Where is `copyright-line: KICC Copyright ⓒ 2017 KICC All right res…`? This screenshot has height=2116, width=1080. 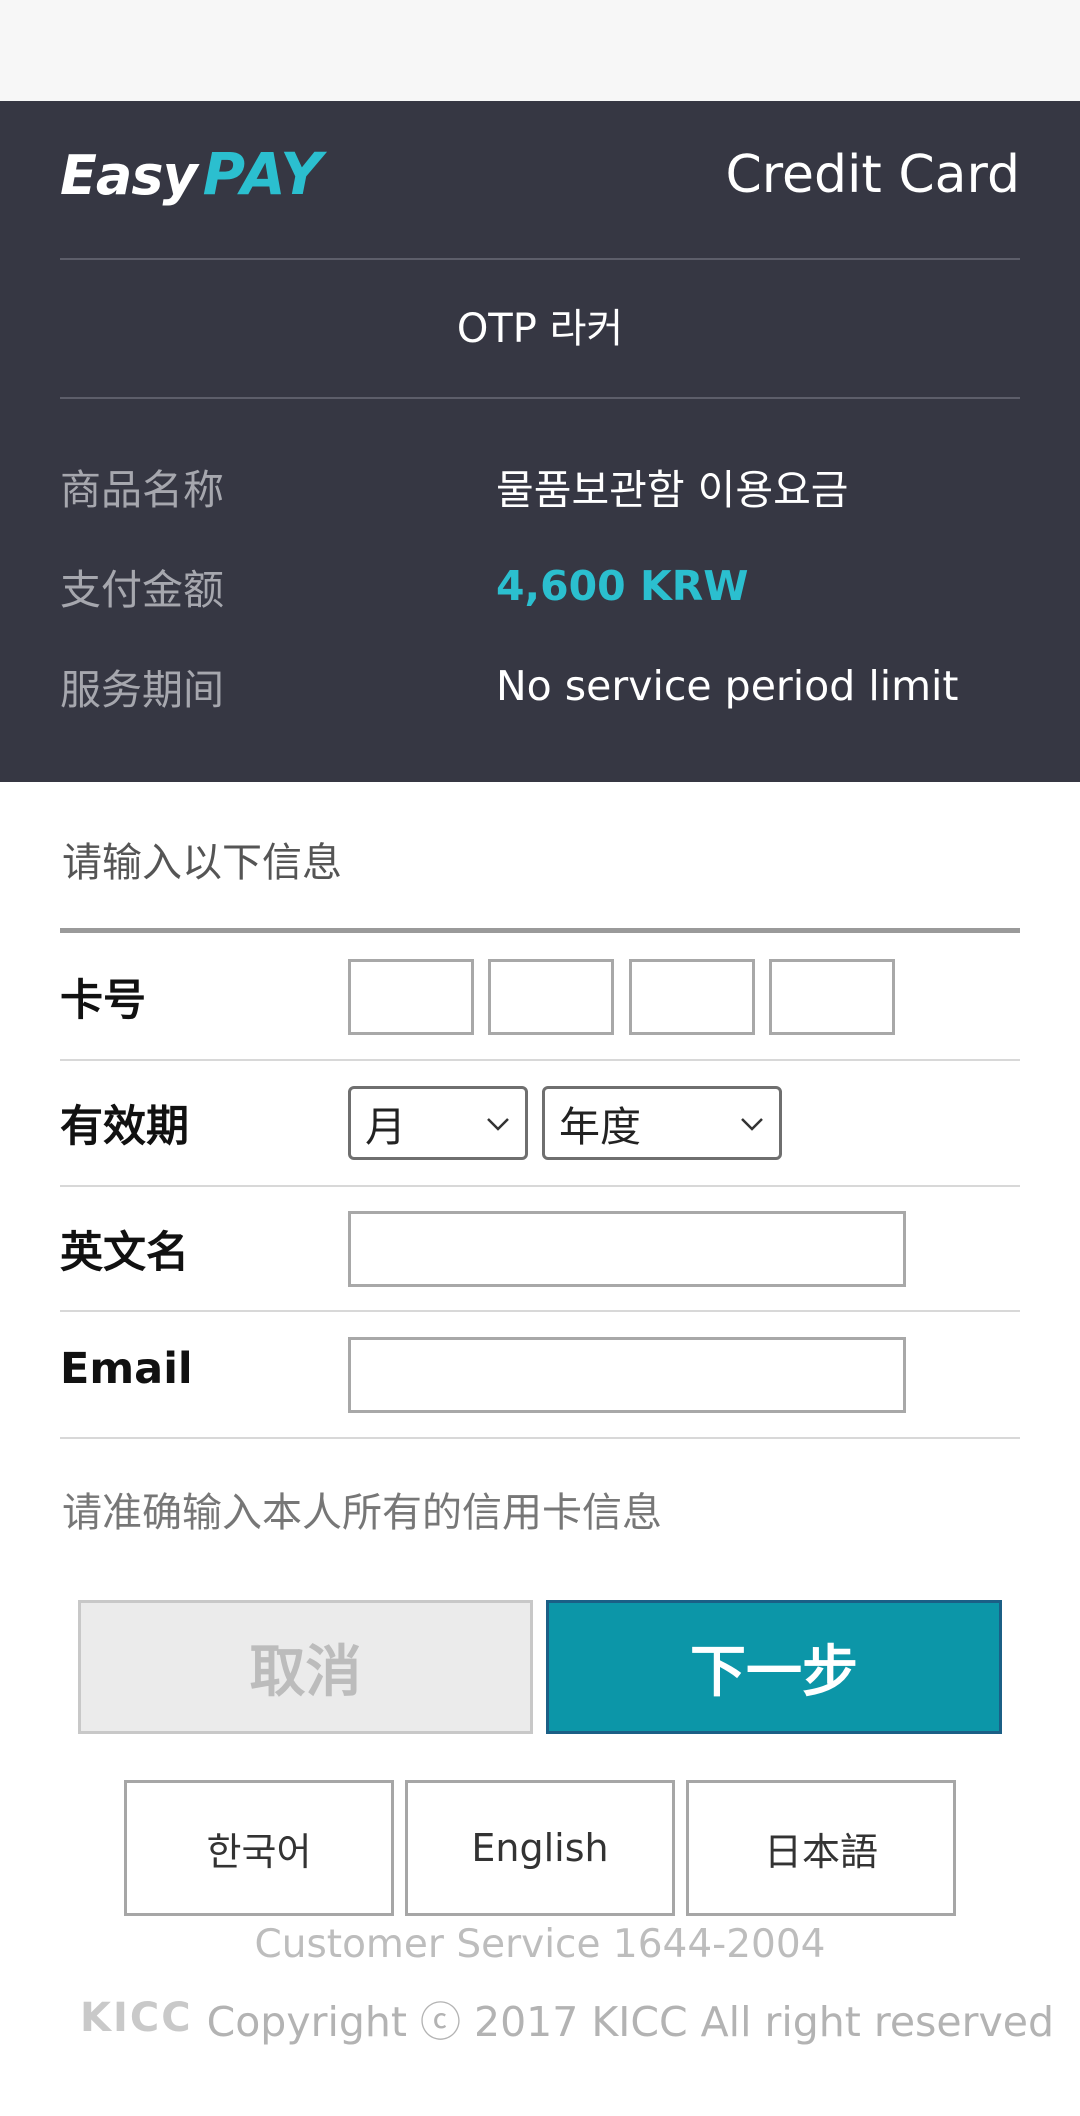 copyright-line: KICC Copyright ⓒ 2017 KICC All right res… is located at coordinates (567, 2018).